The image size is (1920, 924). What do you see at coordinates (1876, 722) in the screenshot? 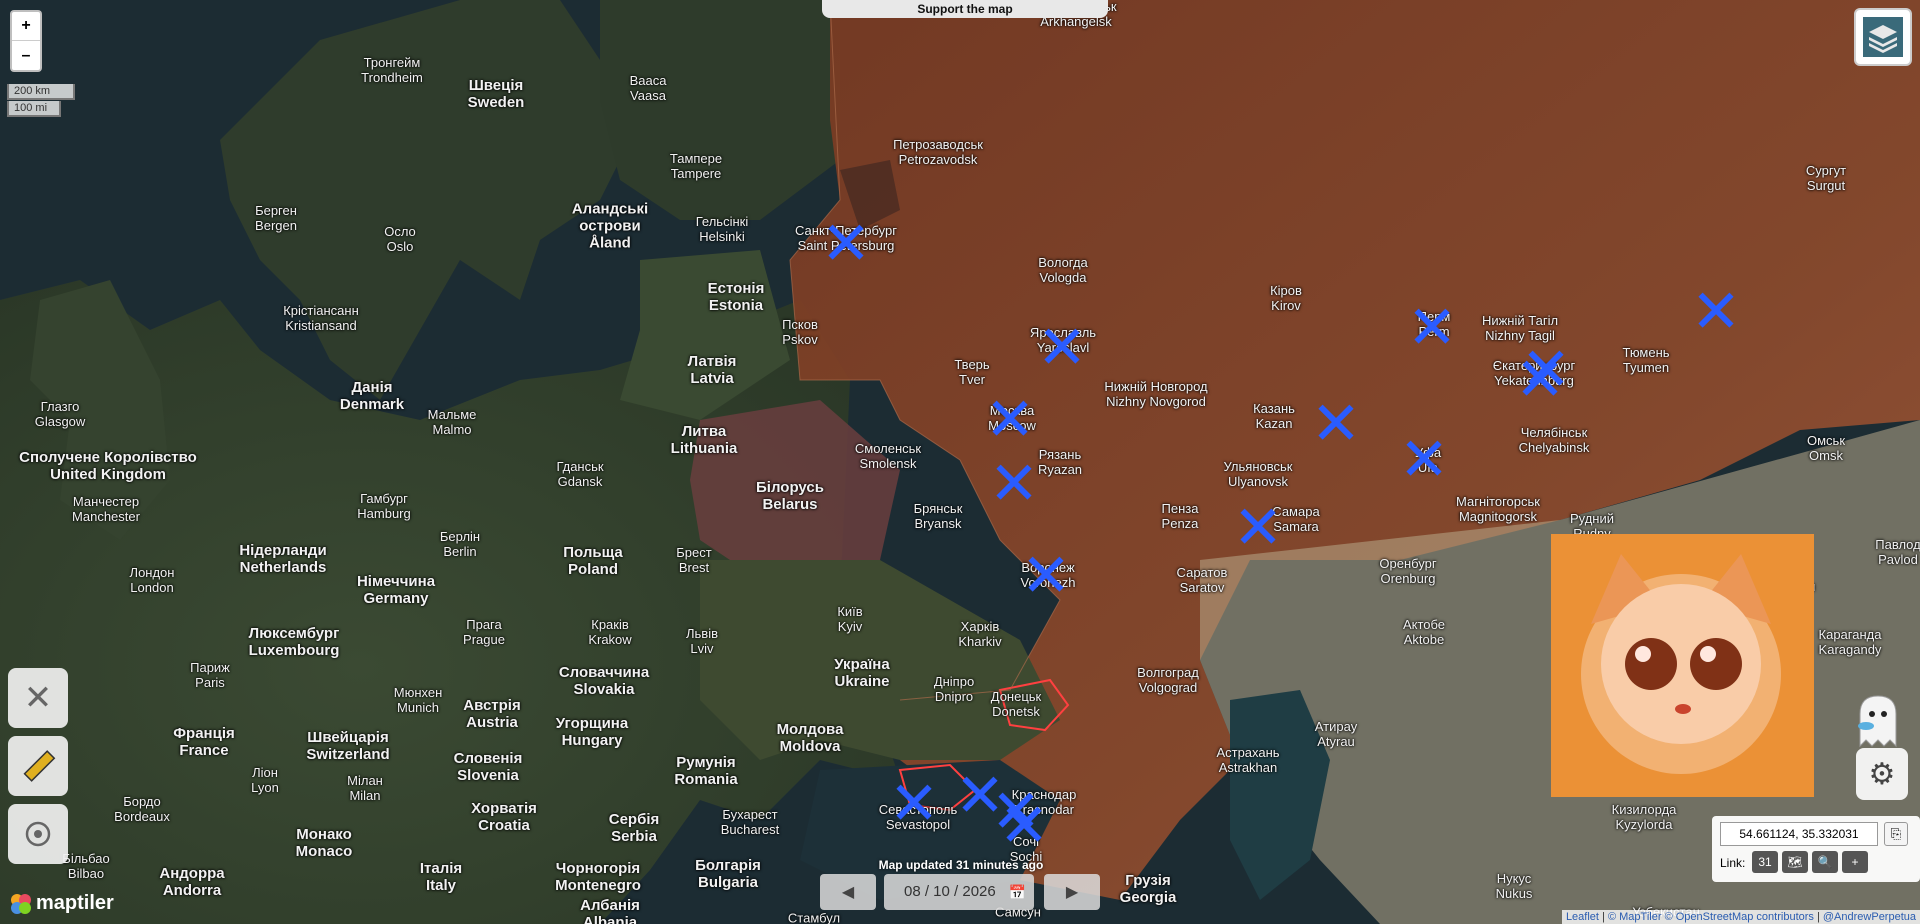
I see `ghost-mascot-icon` at bounding box center [1876, 722].